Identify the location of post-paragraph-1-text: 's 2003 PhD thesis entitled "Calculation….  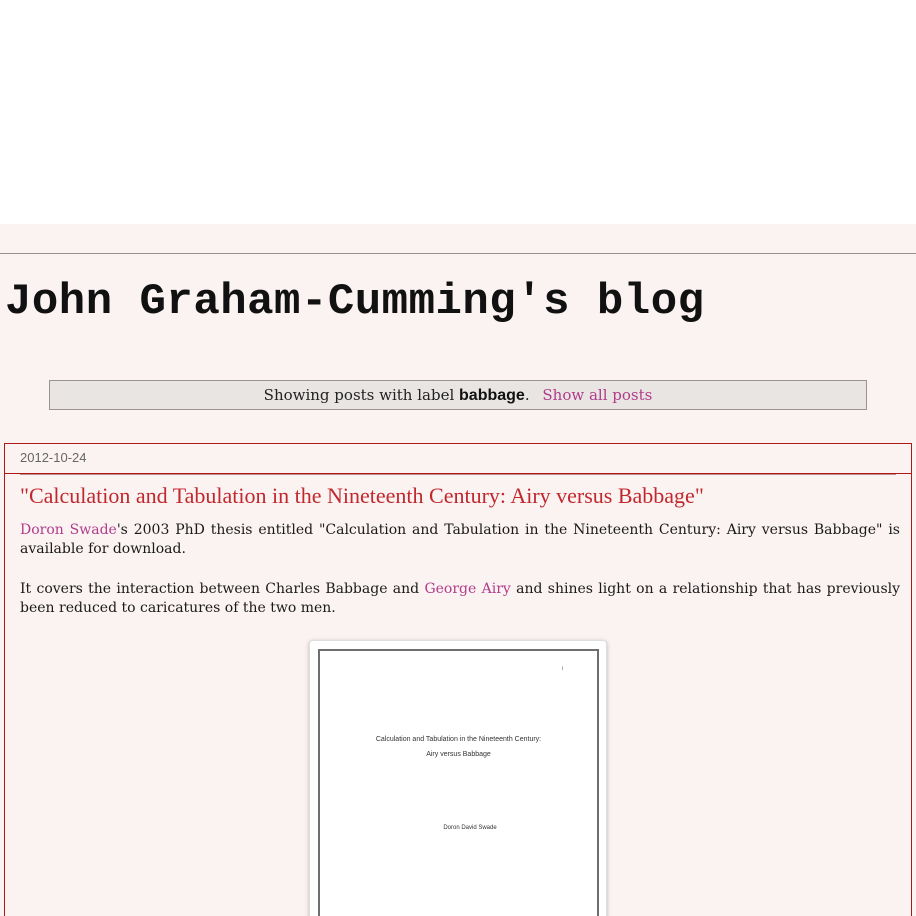
(460, 539).